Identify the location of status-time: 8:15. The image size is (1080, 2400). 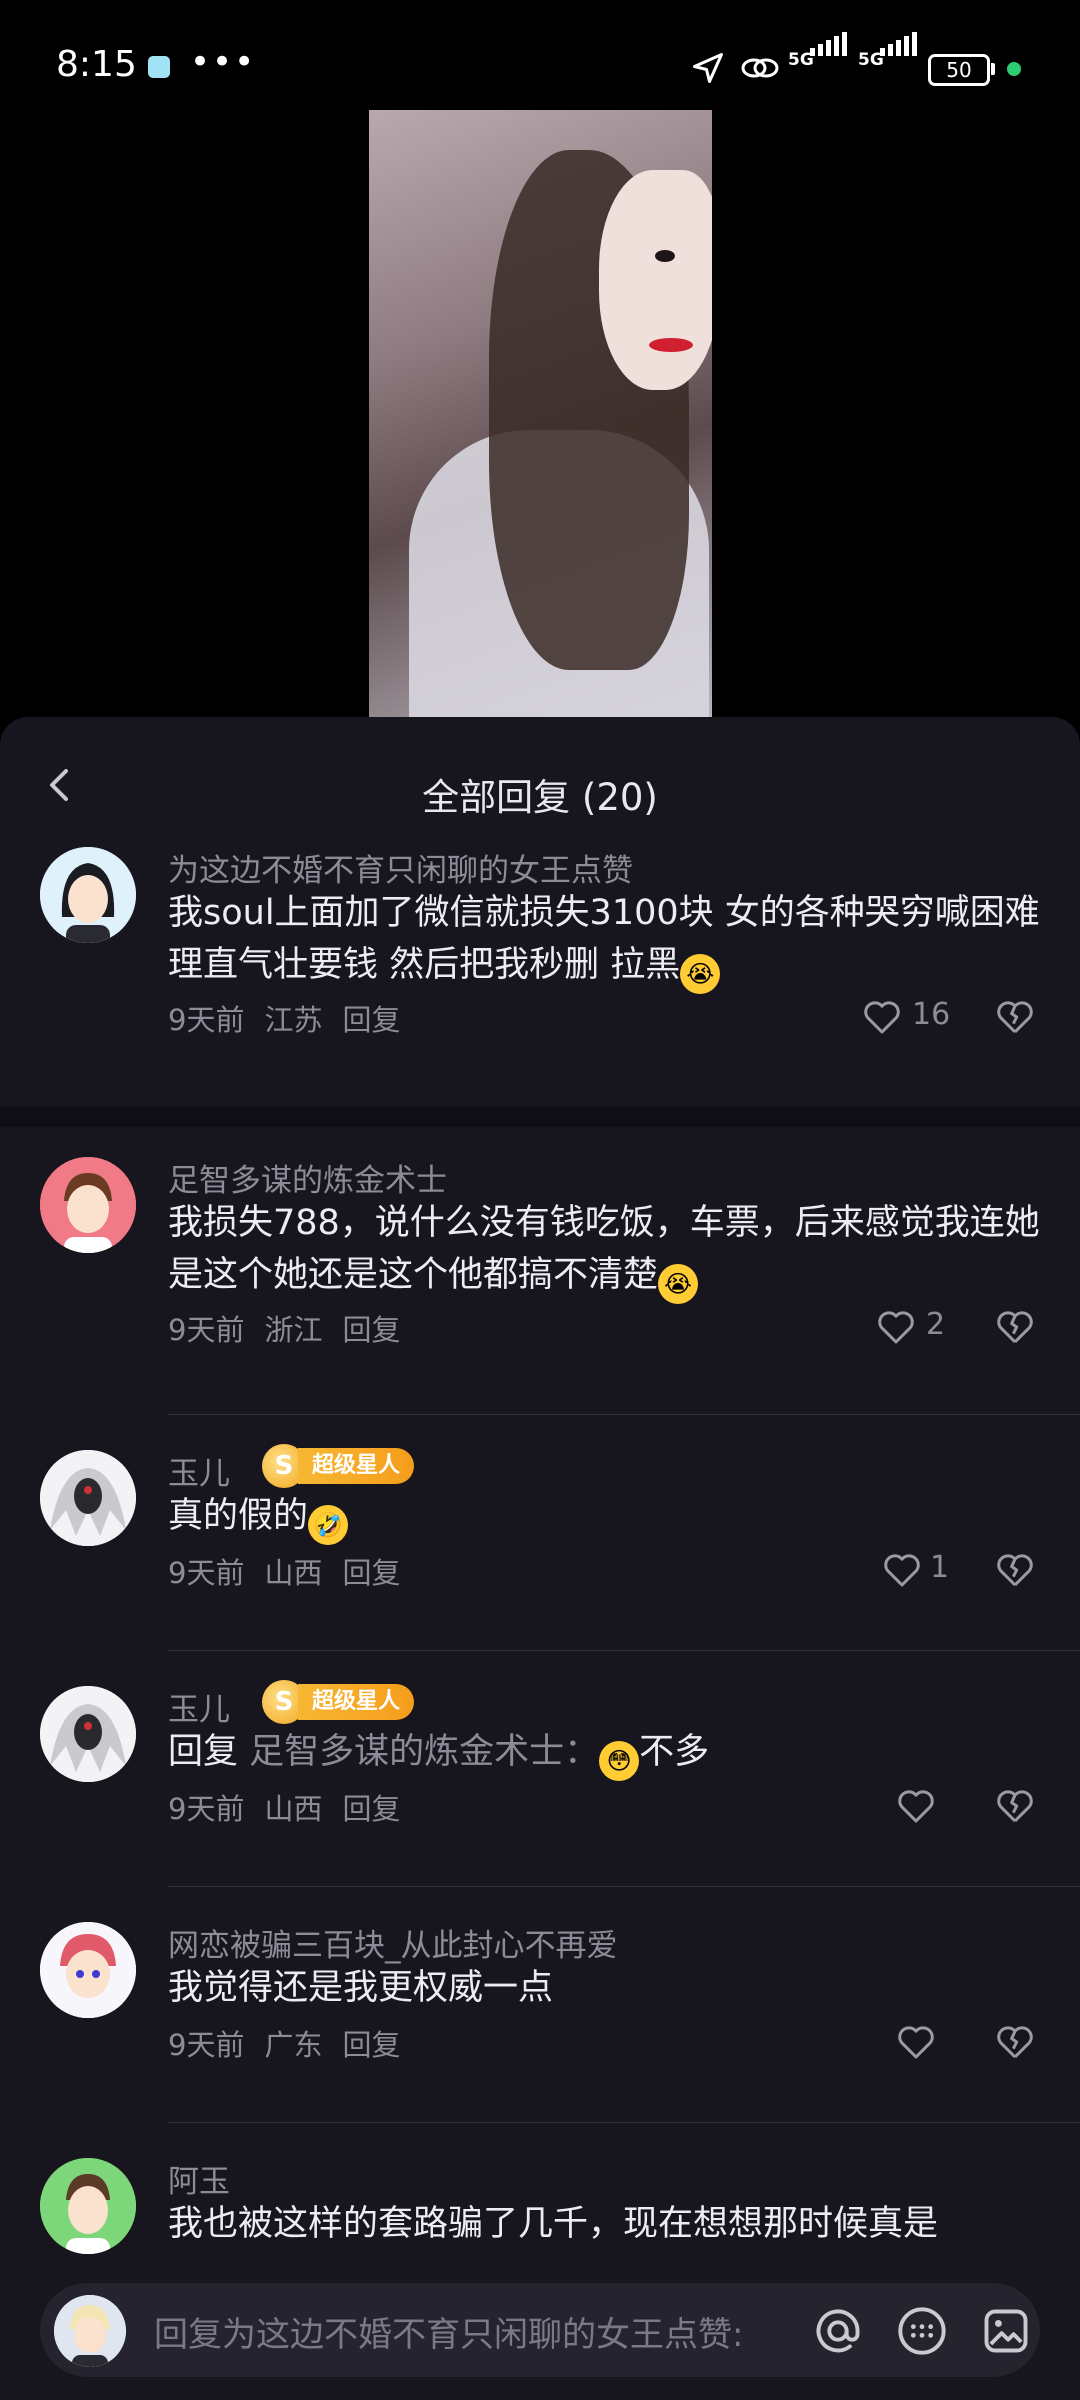
(96, 64).